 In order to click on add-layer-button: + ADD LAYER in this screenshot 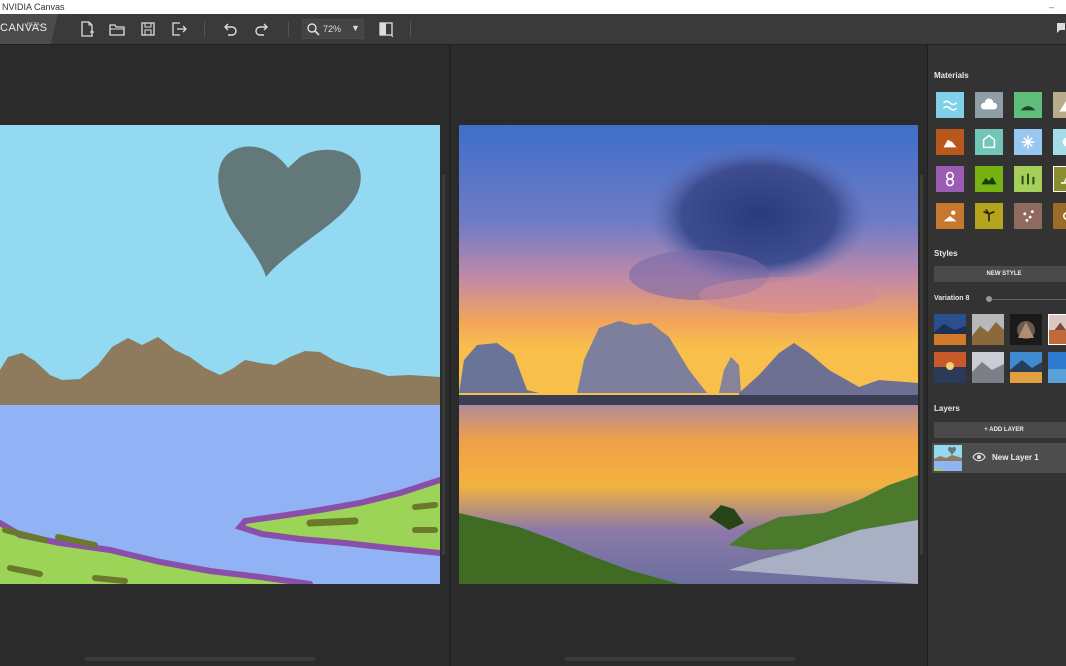, I will do `click(1000, 430)`.